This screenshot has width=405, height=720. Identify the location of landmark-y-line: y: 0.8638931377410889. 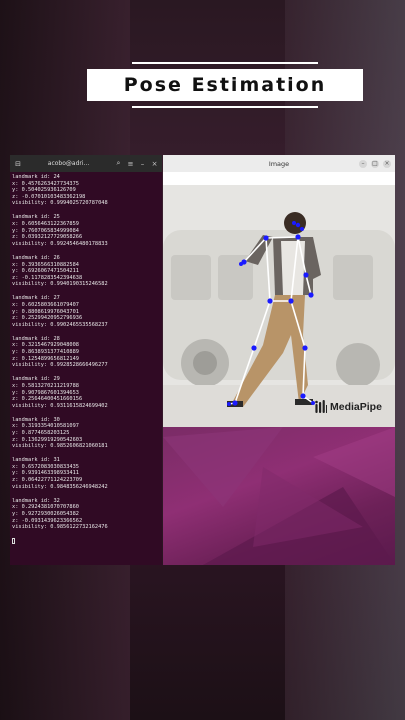
(45, 352).